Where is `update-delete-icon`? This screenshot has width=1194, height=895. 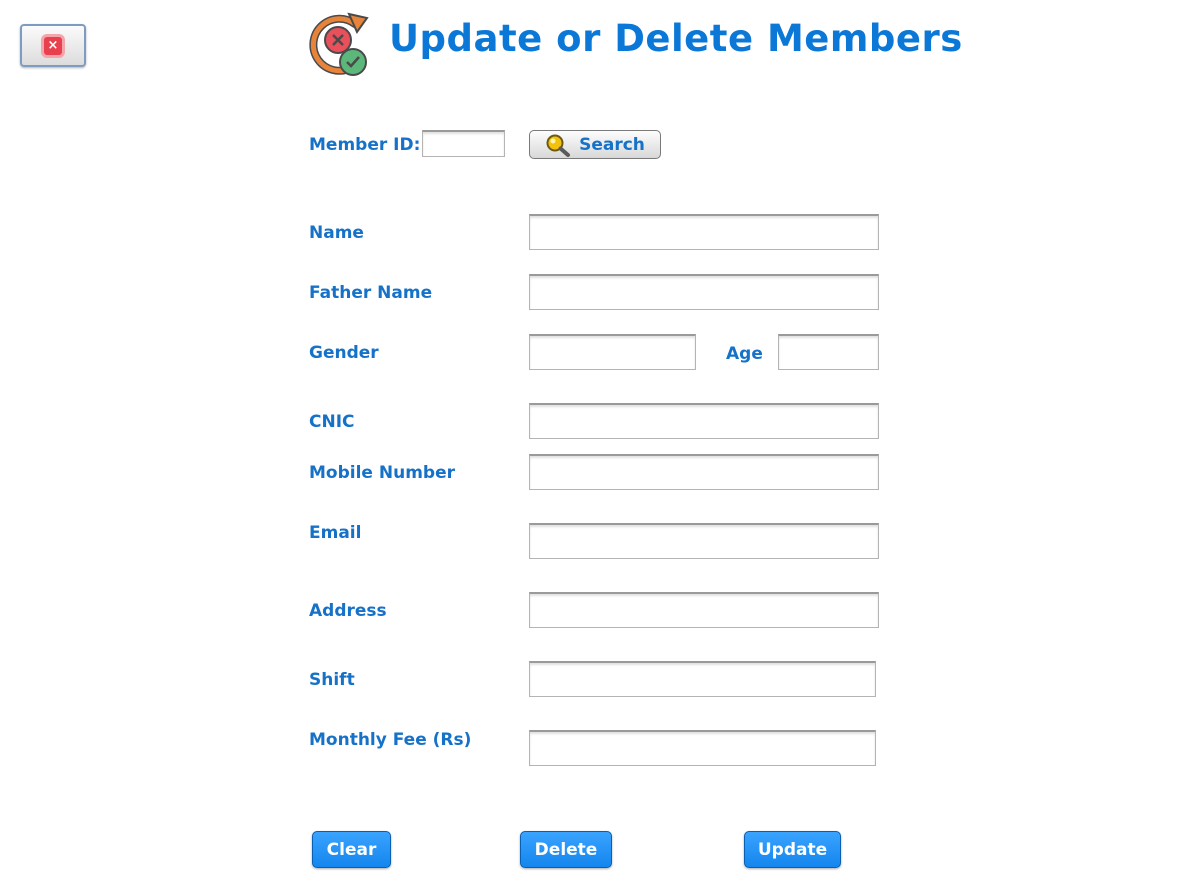
update-delete-icon is located at coordinates (339, 44).